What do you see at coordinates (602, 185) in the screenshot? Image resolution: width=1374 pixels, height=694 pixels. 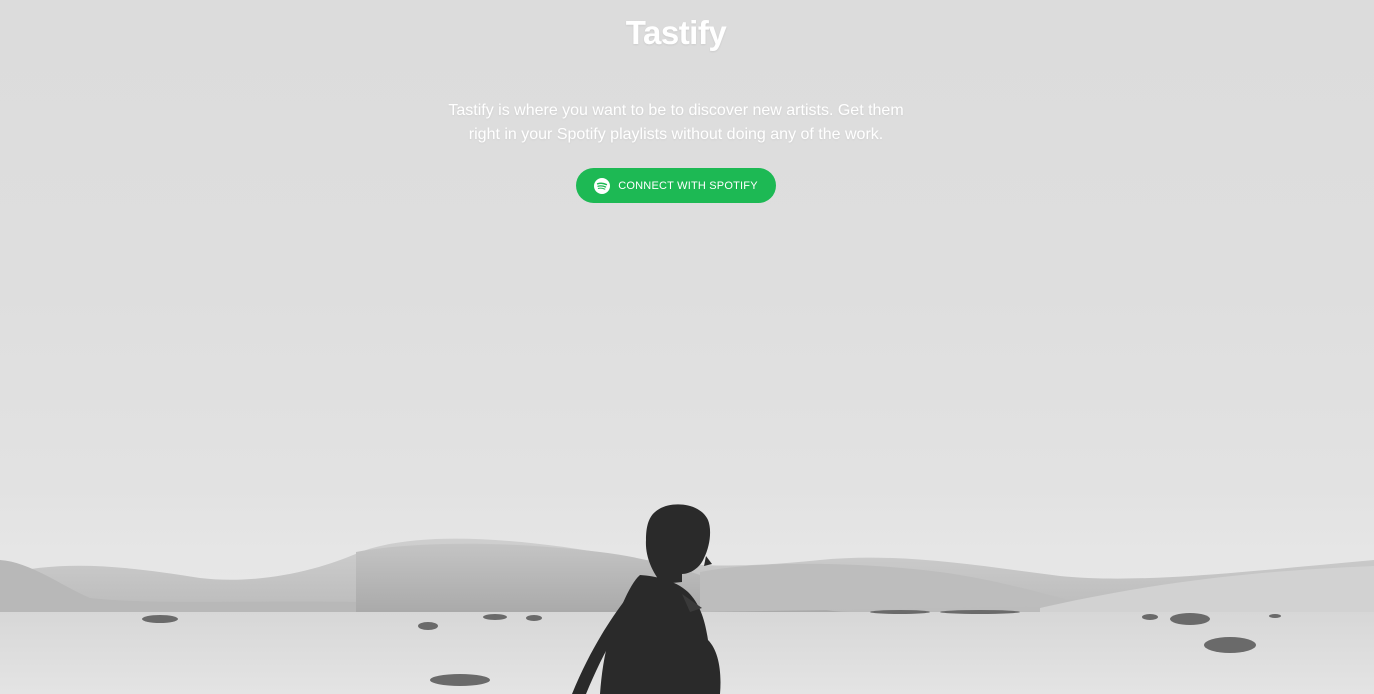 I see `spotify-icon` at bounding box center [602, 185].